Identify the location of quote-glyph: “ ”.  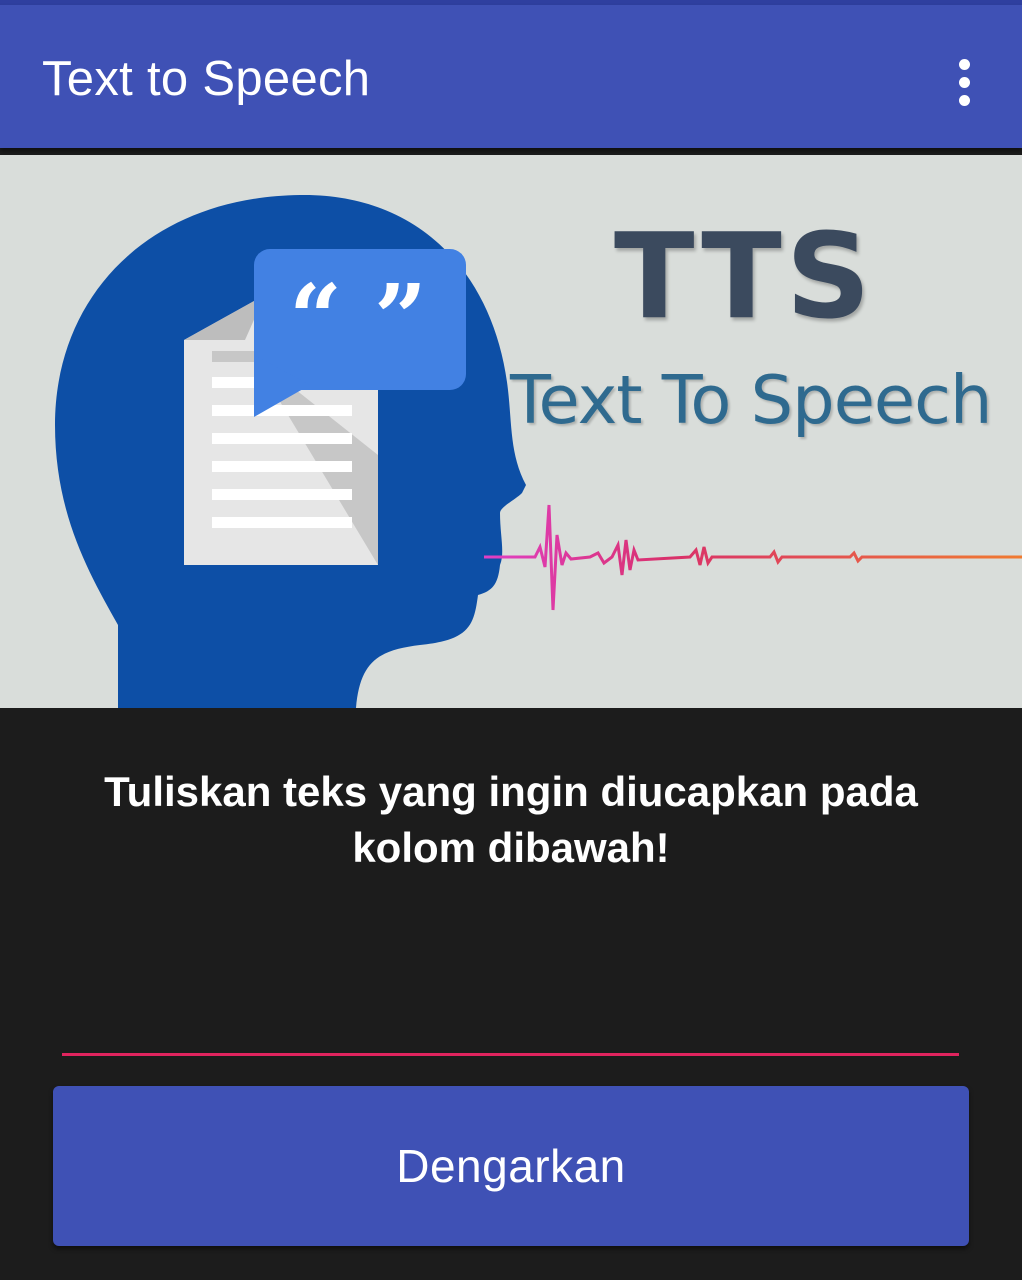
(358, 318).